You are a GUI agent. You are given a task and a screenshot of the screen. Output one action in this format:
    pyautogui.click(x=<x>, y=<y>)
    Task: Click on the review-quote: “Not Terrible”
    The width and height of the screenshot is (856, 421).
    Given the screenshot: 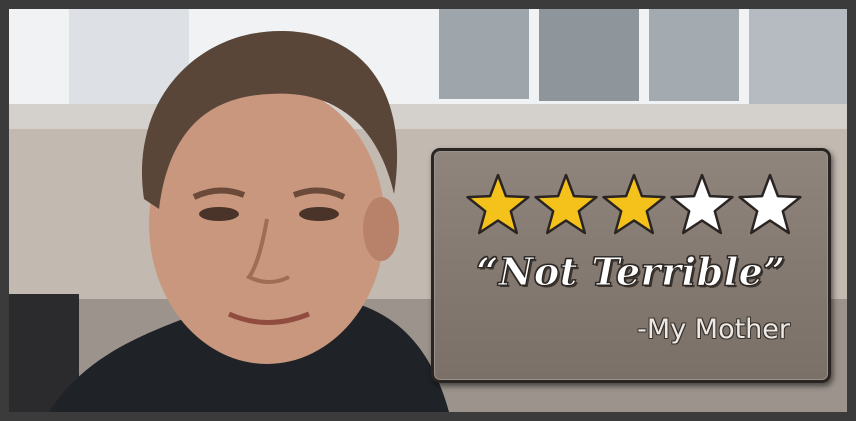 What is the action you would take?
    pyautogui.click(x=631, y=272)
    